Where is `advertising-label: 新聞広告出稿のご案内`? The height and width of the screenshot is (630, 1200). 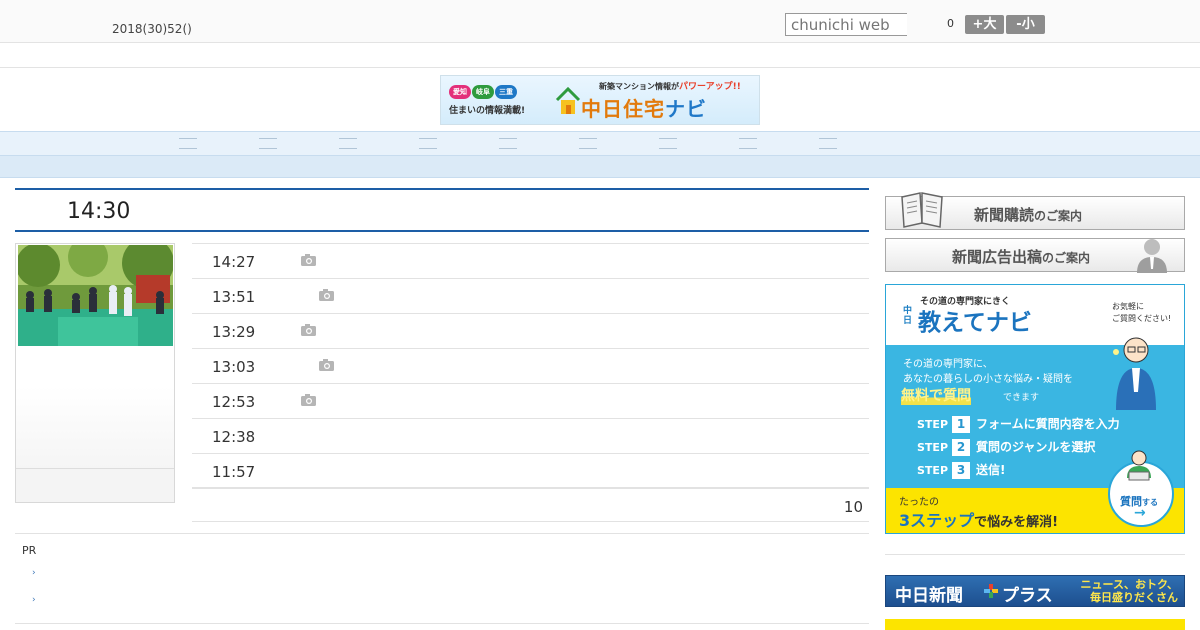
advertising-label: 新聞広告出稿のご案内 is located at coordinates (1021, 257).